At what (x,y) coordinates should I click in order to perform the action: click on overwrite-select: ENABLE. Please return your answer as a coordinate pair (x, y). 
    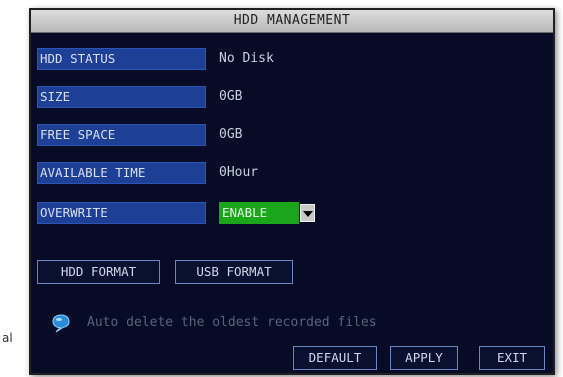
    Looking at the image, I should click on (267, 213).